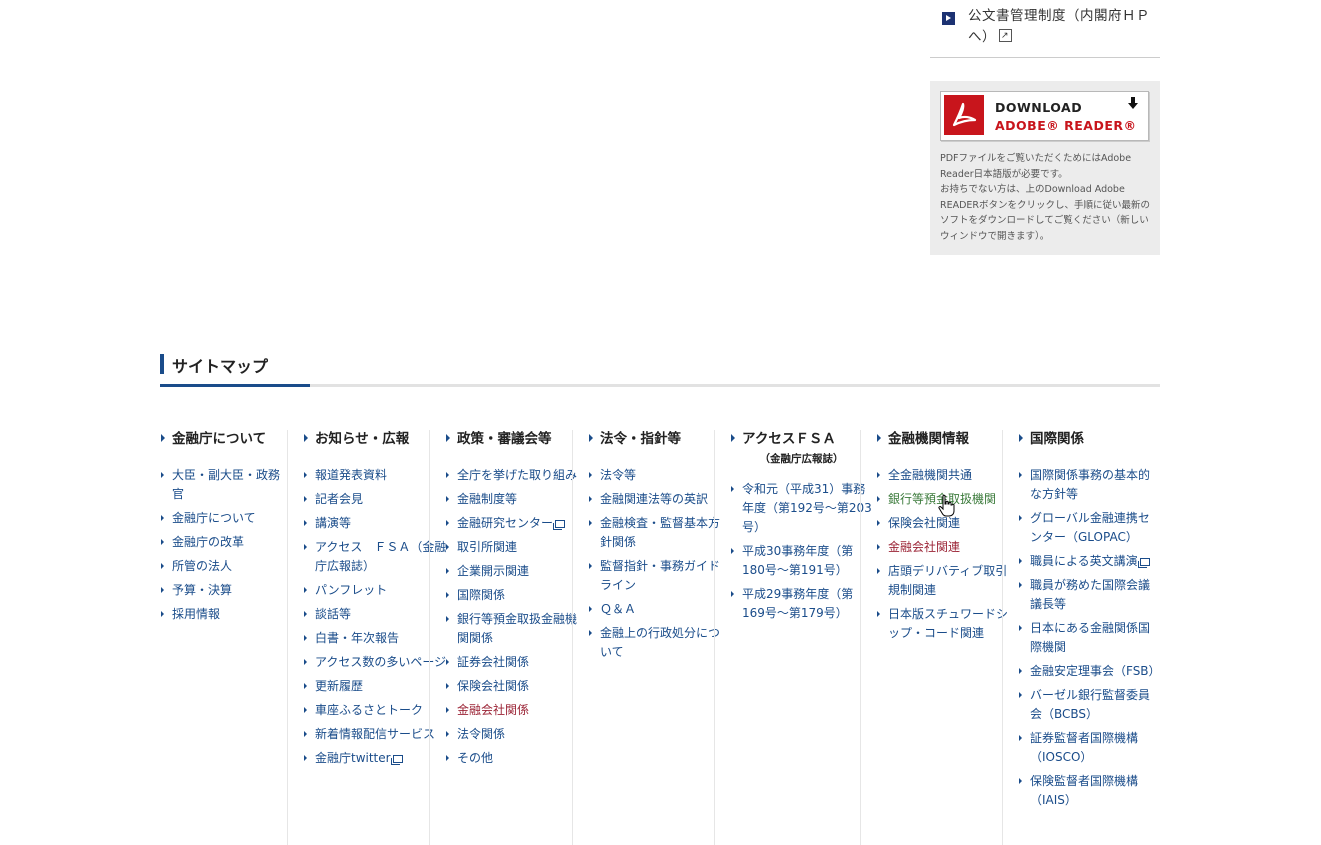 The width and height of the screenshot is (1321, 845). What do you see at coordinates (375, 590) in the screenshot?
I see `sitemap-link: パンフレット` at bounding box center [375, 590].